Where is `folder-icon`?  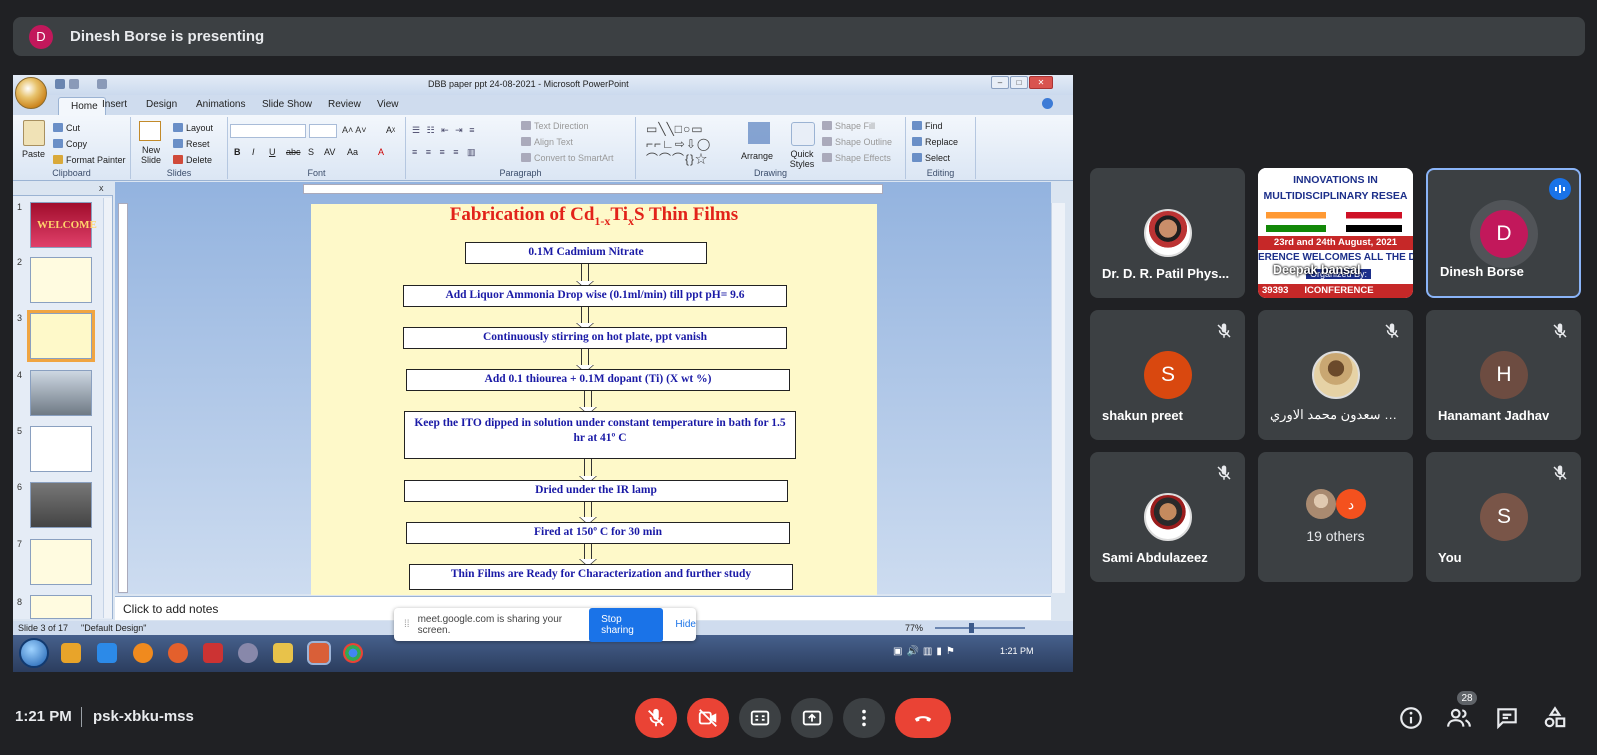
folder-icon is located at coordinates (283, 653).